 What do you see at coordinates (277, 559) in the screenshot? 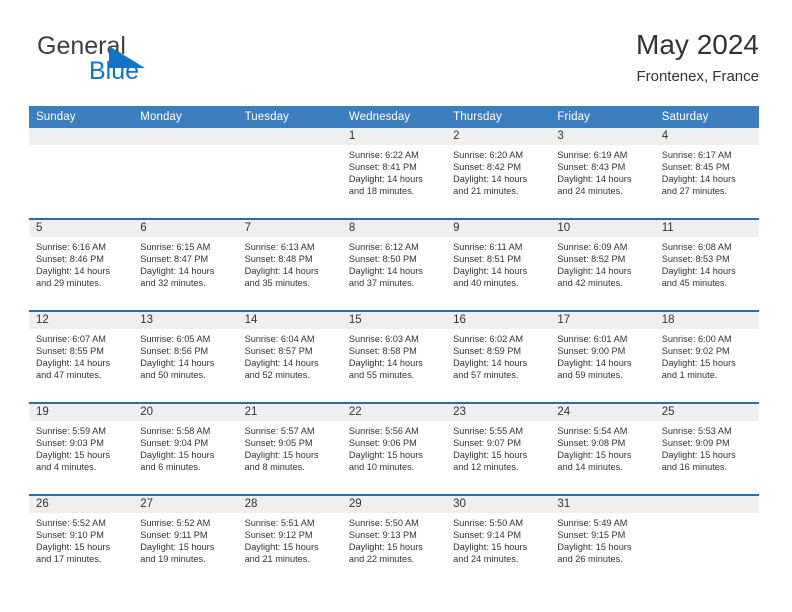
I see `daylight-duration-line2: and 21 minutes.` at bounding box center [277, 559].